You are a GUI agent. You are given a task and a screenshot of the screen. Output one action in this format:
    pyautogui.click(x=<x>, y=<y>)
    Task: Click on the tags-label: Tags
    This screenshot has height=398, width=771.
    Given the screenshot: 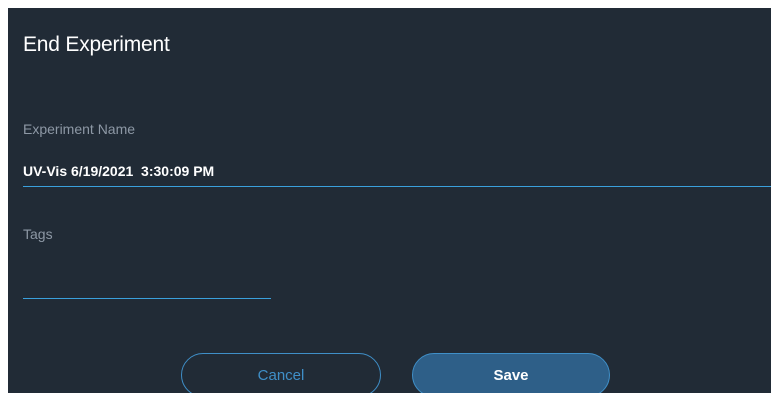 What is the action you would take?
    pyautogui.click(x=38, y=234)
    